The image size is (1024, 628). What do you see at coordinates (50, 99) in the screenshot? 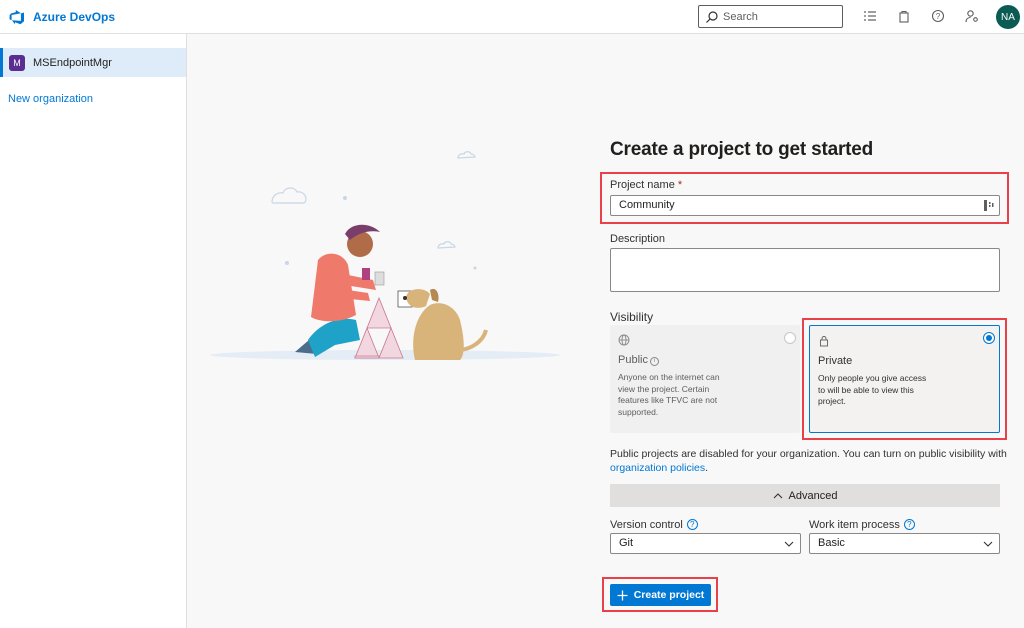
I see `new-organization-link: New organization` at bounding box center [50, 99].